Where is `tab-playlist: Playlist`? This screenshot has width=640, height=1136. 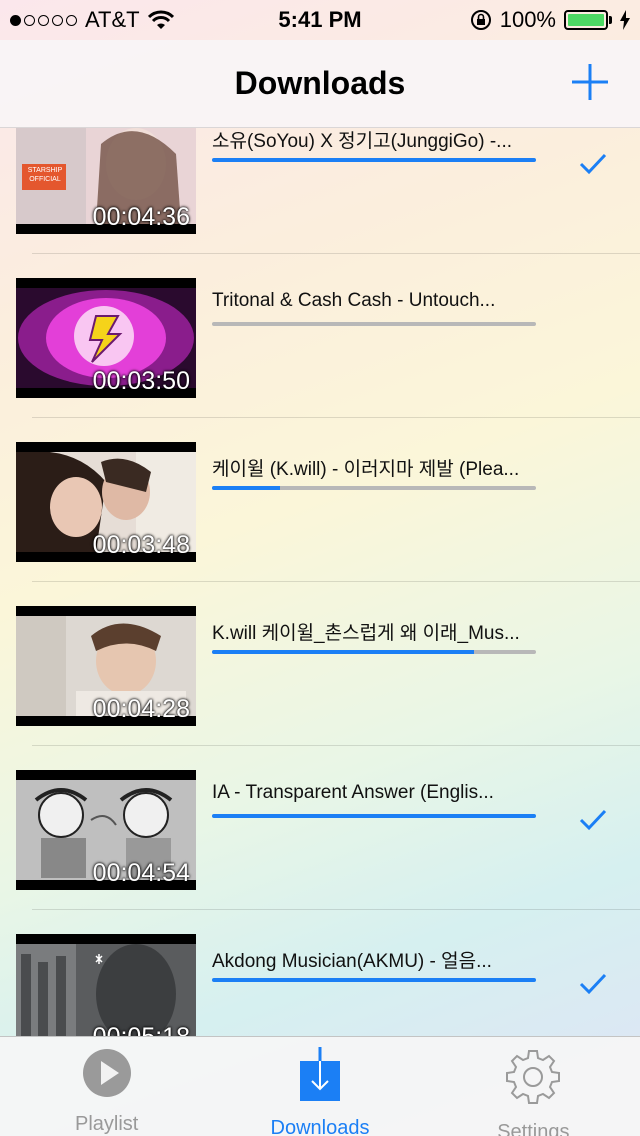 tab-playlist: Playlist is located at coordinates (106, 1086).